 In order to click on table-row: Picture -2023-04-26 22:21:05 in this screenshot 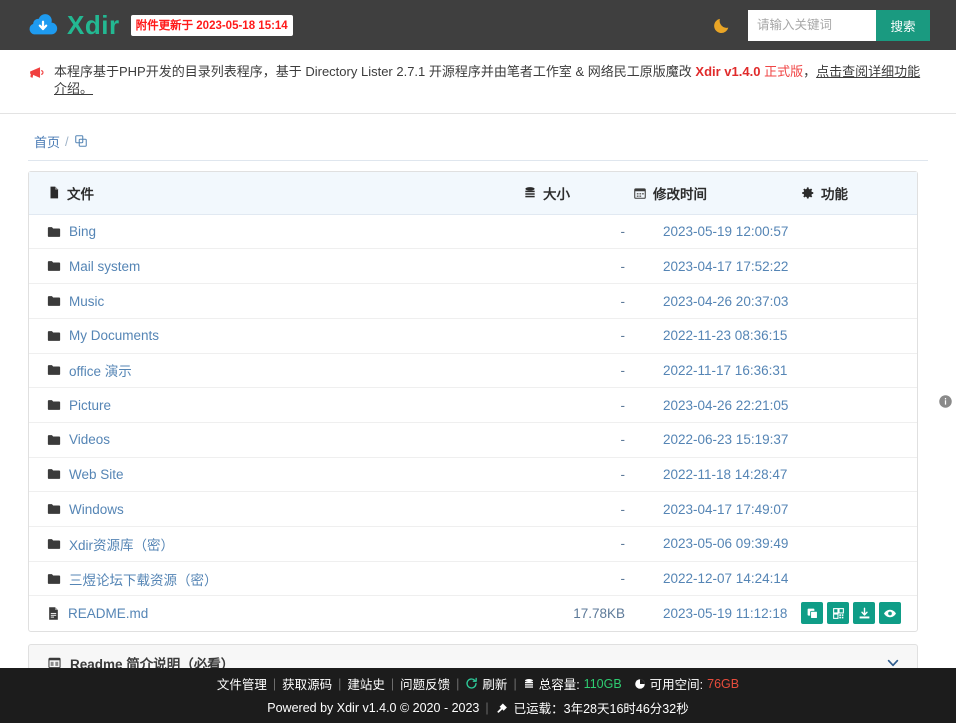, I will do `click(473, 405)`.